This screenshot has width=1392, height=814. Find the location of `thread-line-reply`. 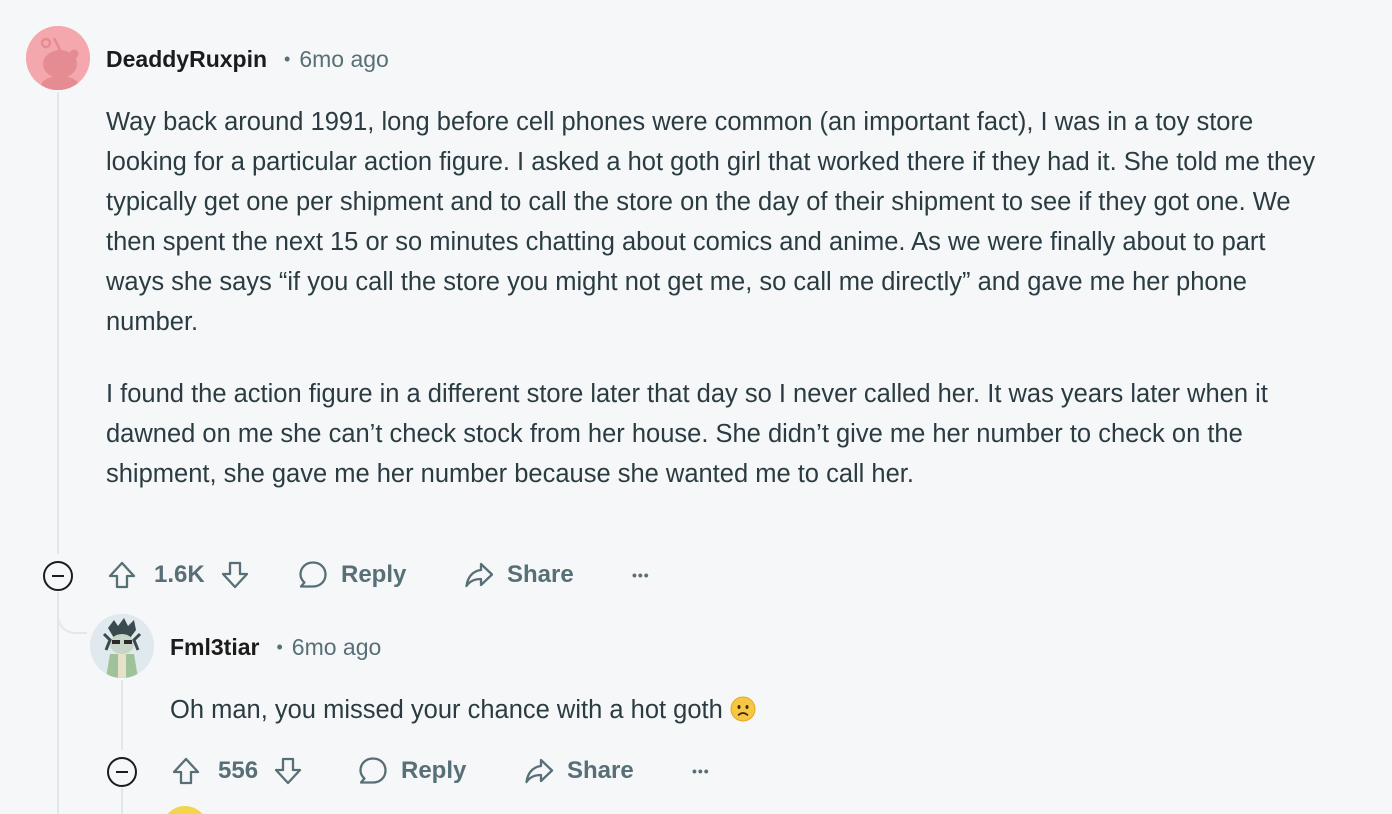

thread-line-reply is located at coordinates (122, 715).